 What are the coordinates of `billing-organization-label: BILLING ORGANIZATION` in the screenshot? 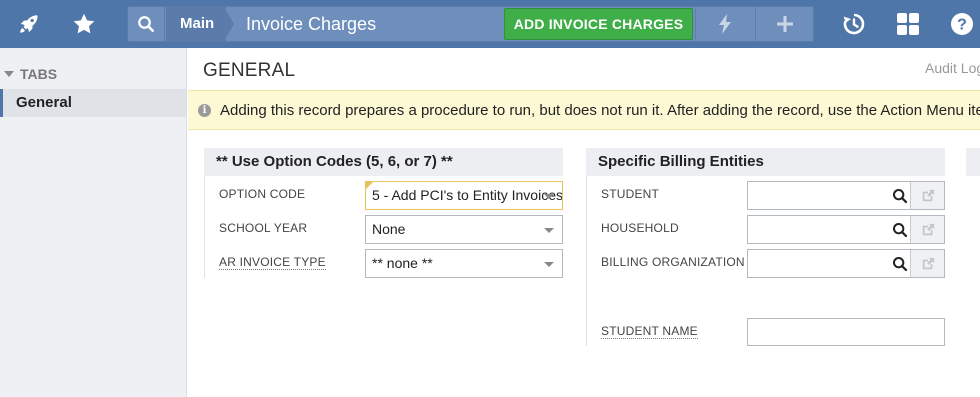 It's located at (673, 262).